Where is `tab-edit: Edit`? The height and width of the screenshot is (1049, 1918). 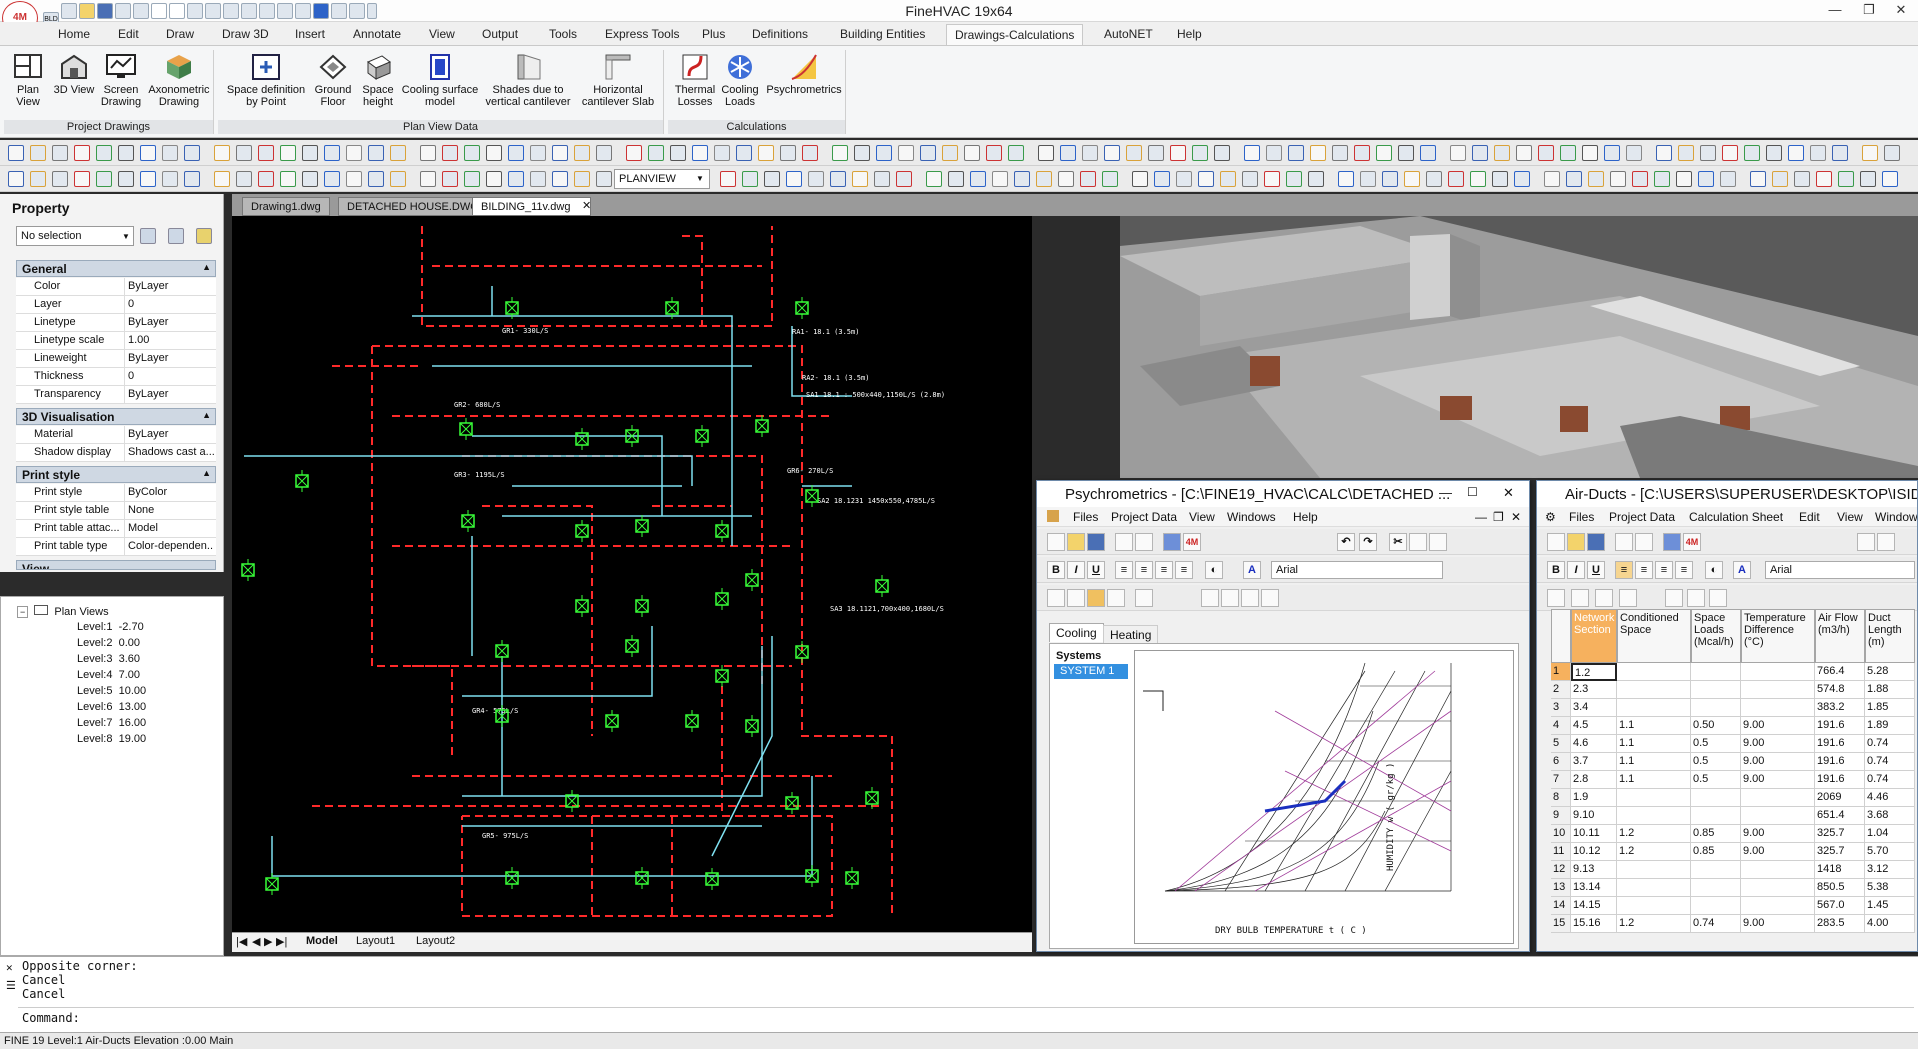 tab-edit: Edit is located at coordinates (128, 34).